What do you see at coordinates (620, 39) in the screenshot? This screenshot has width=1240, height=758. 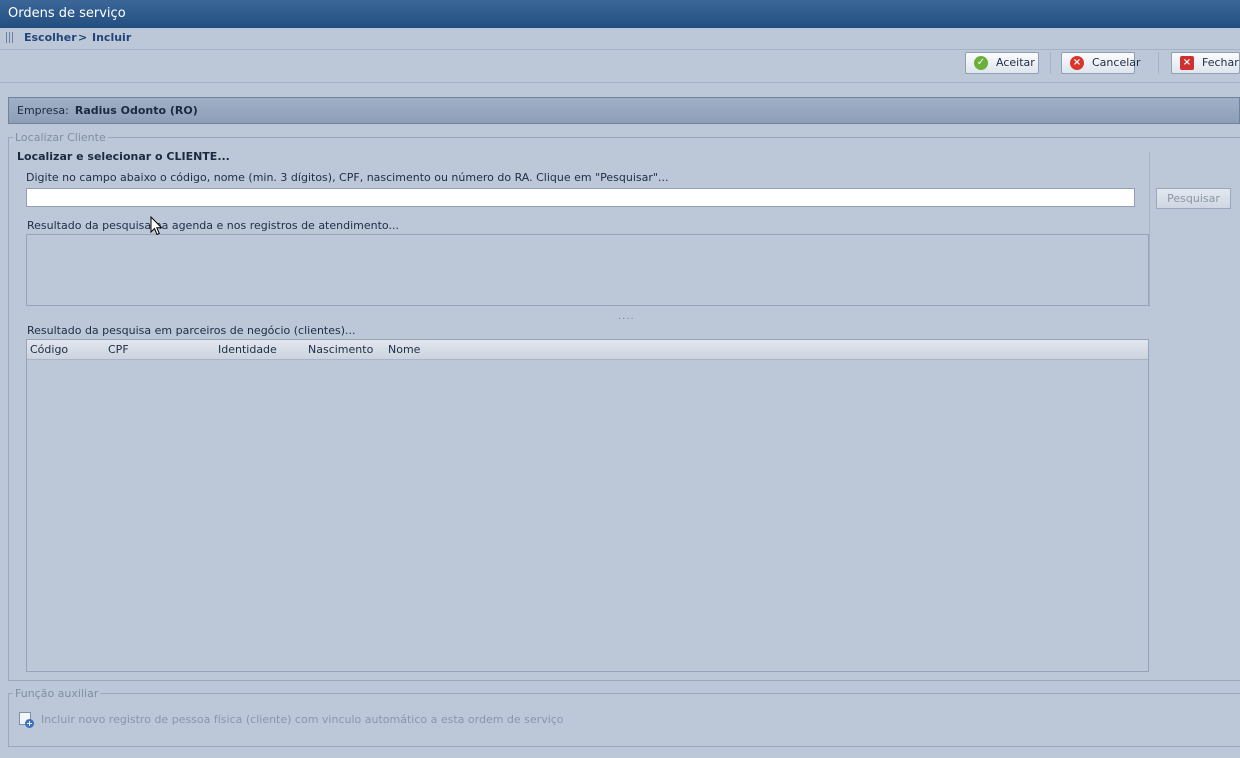 I see `breadcrumb: Escolher > Incluir` at bounding box center [620, 39].